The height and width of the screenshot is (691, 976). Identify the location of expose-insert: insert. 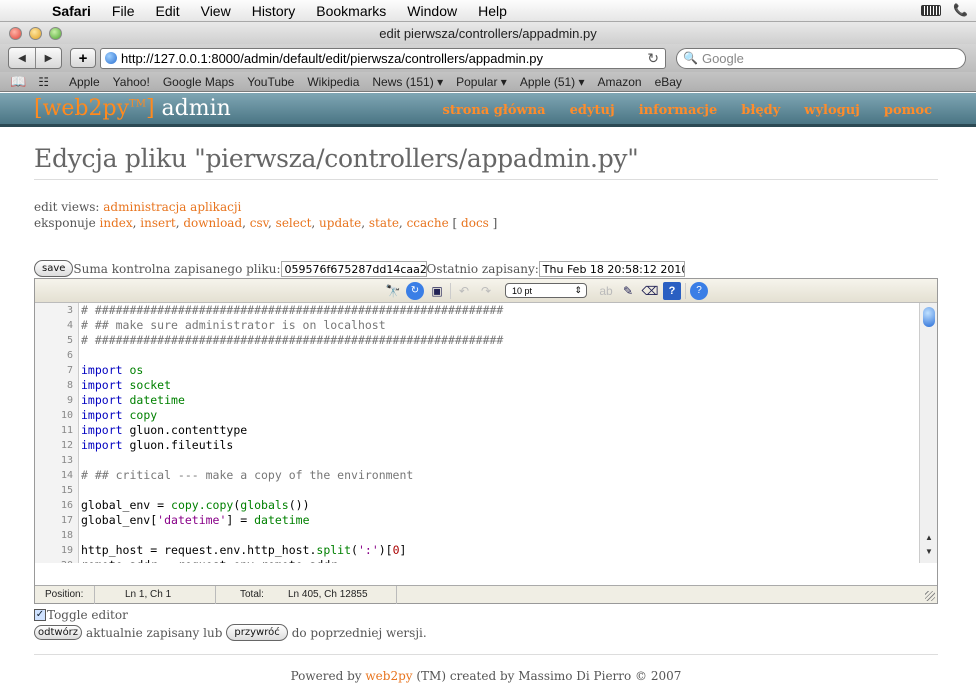
(157, 223).